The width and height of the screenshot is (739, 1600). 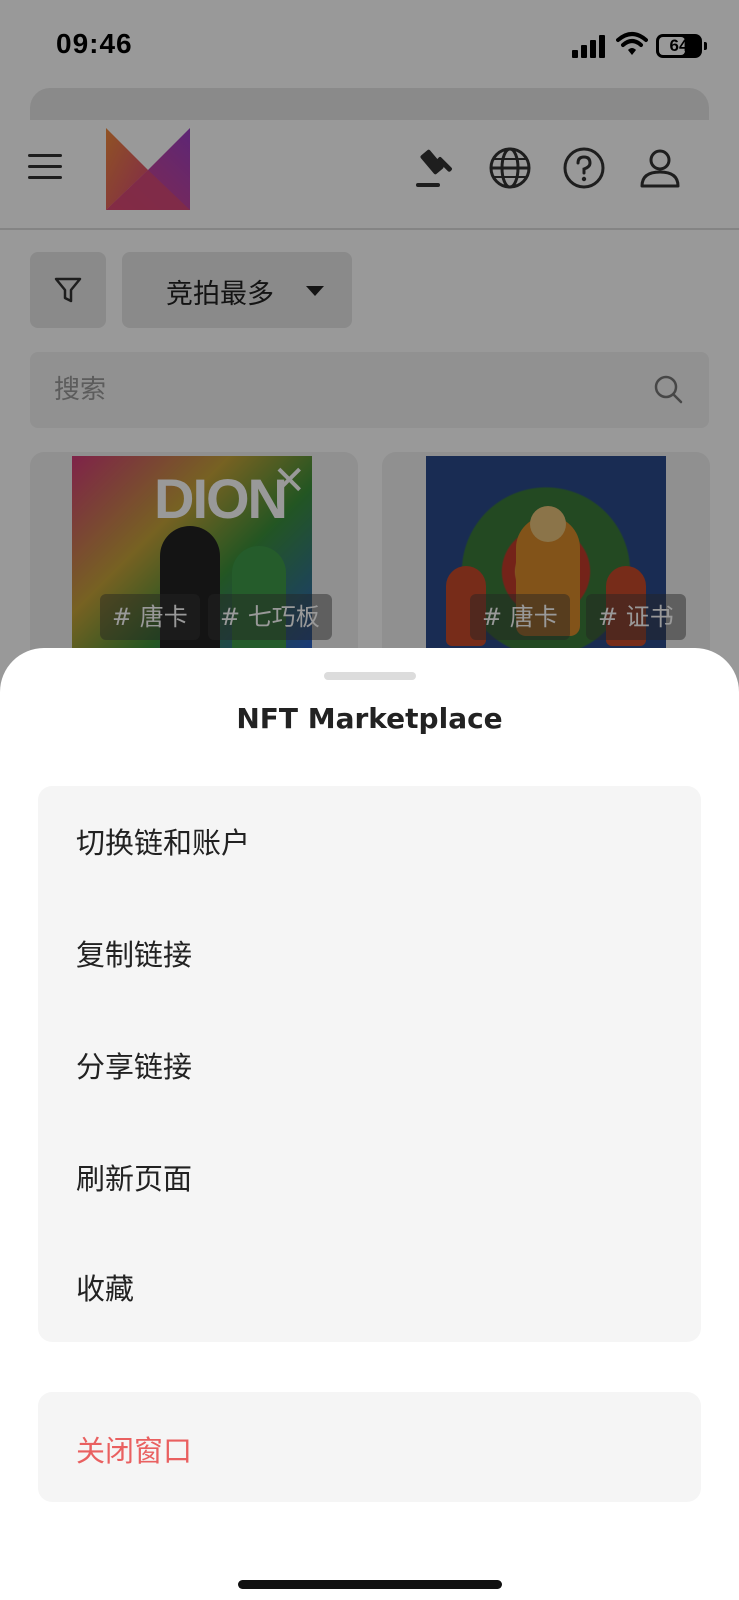 I want to click on menu-item-favorite: 收藏, so click(x=369, y=1288).